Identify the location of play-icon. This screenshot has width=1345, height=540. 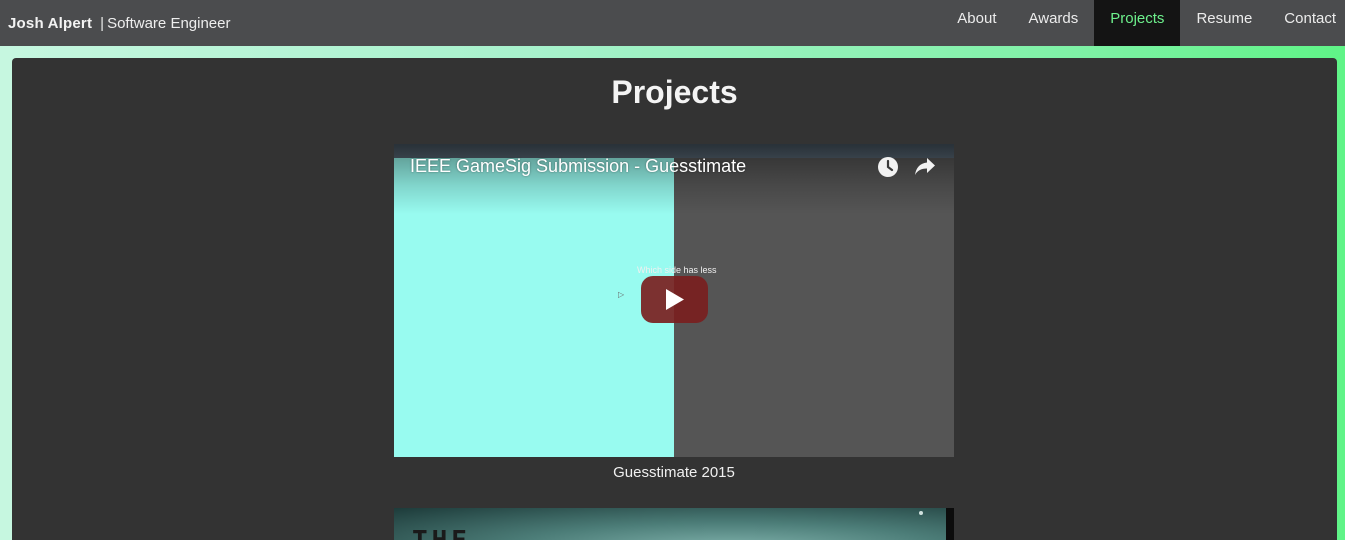
(675, 299).